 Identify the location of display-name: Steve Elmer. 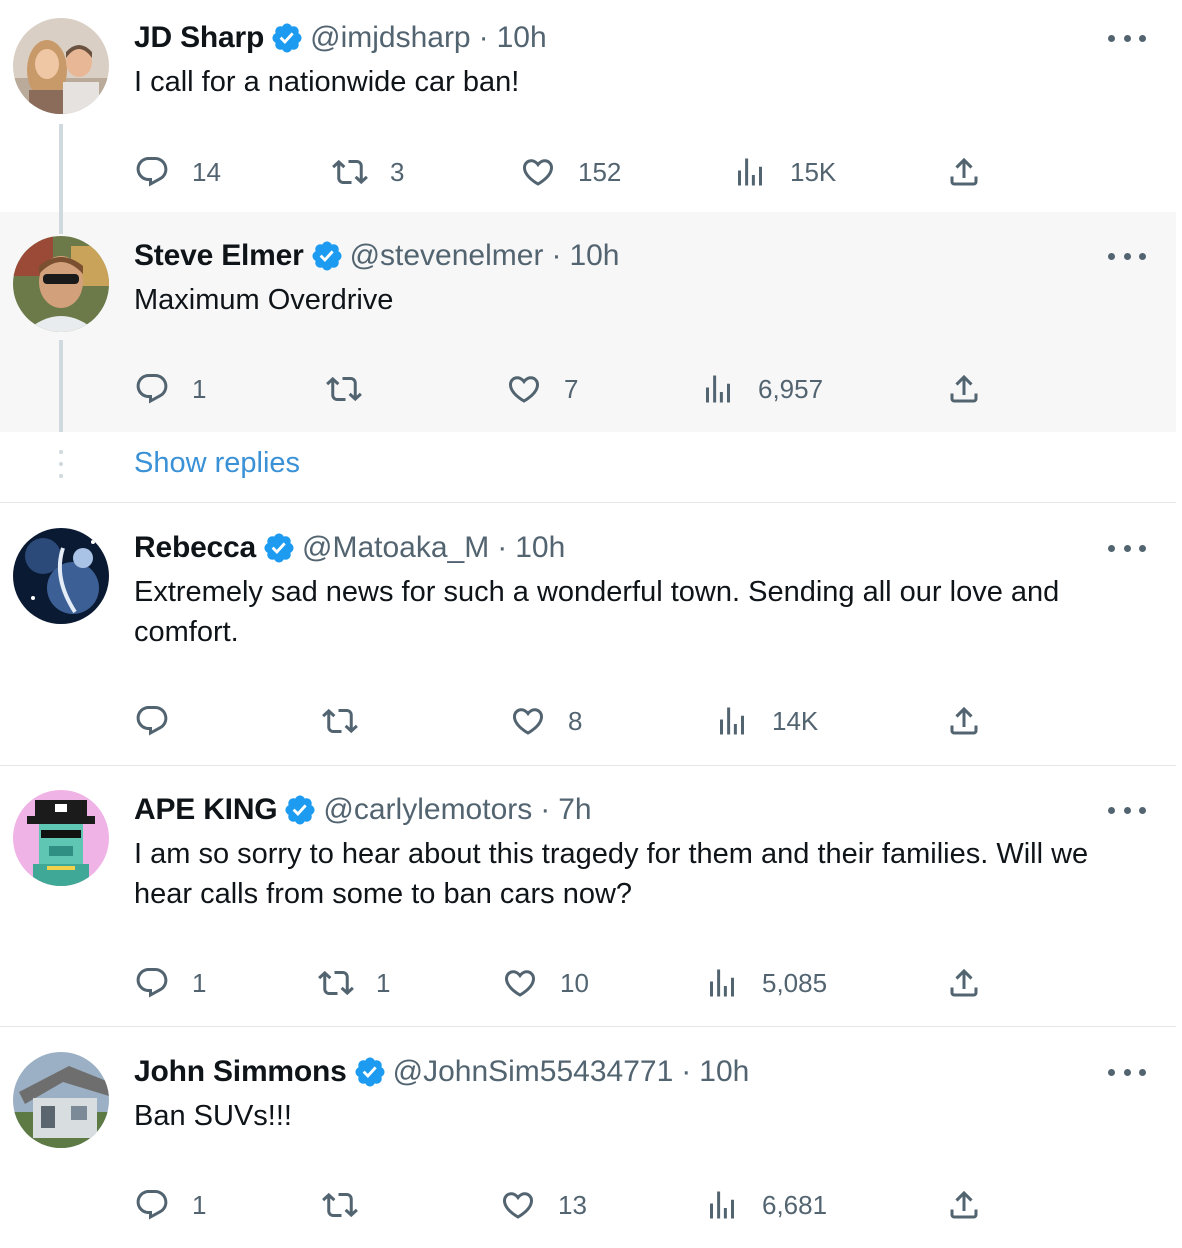
(219, 256).